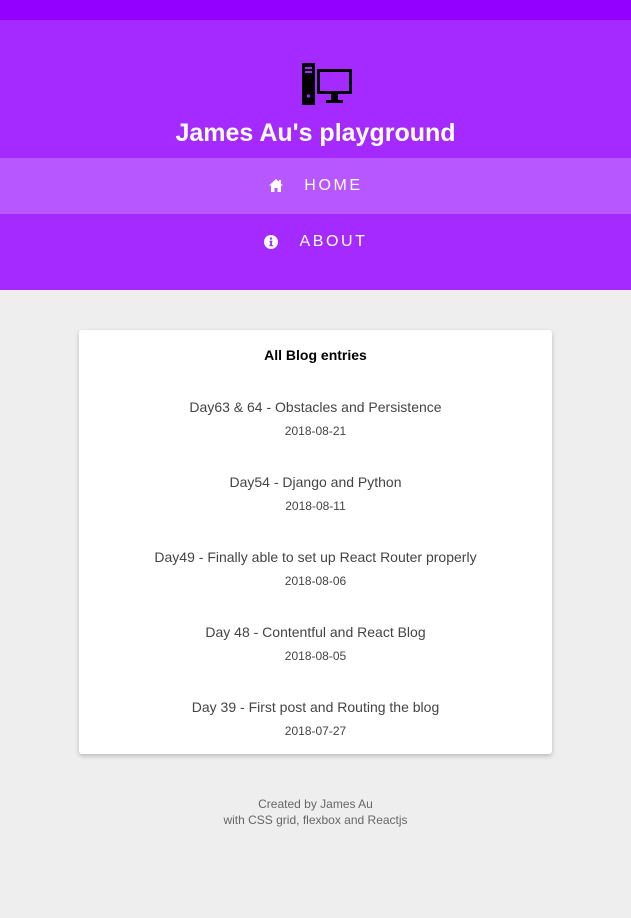  I want to click on blog-entry-title: Day63 & 64 - Obstacles and Persistence, so click(315, 407).